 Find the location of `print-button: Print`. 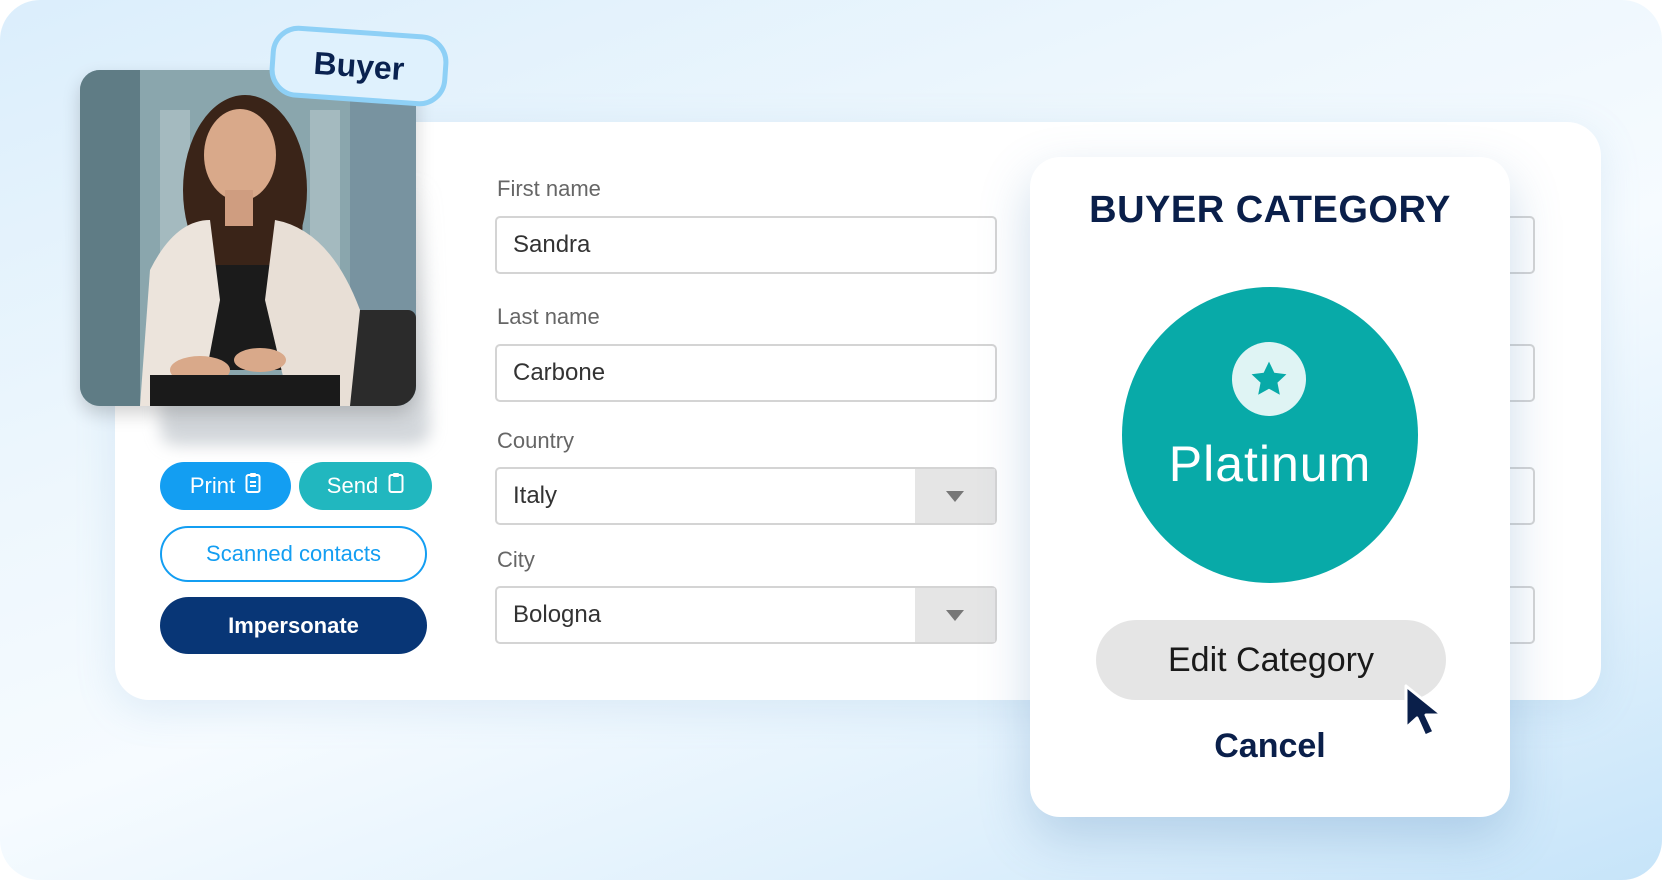

print-button: Print is located at coordinates (225, 486).